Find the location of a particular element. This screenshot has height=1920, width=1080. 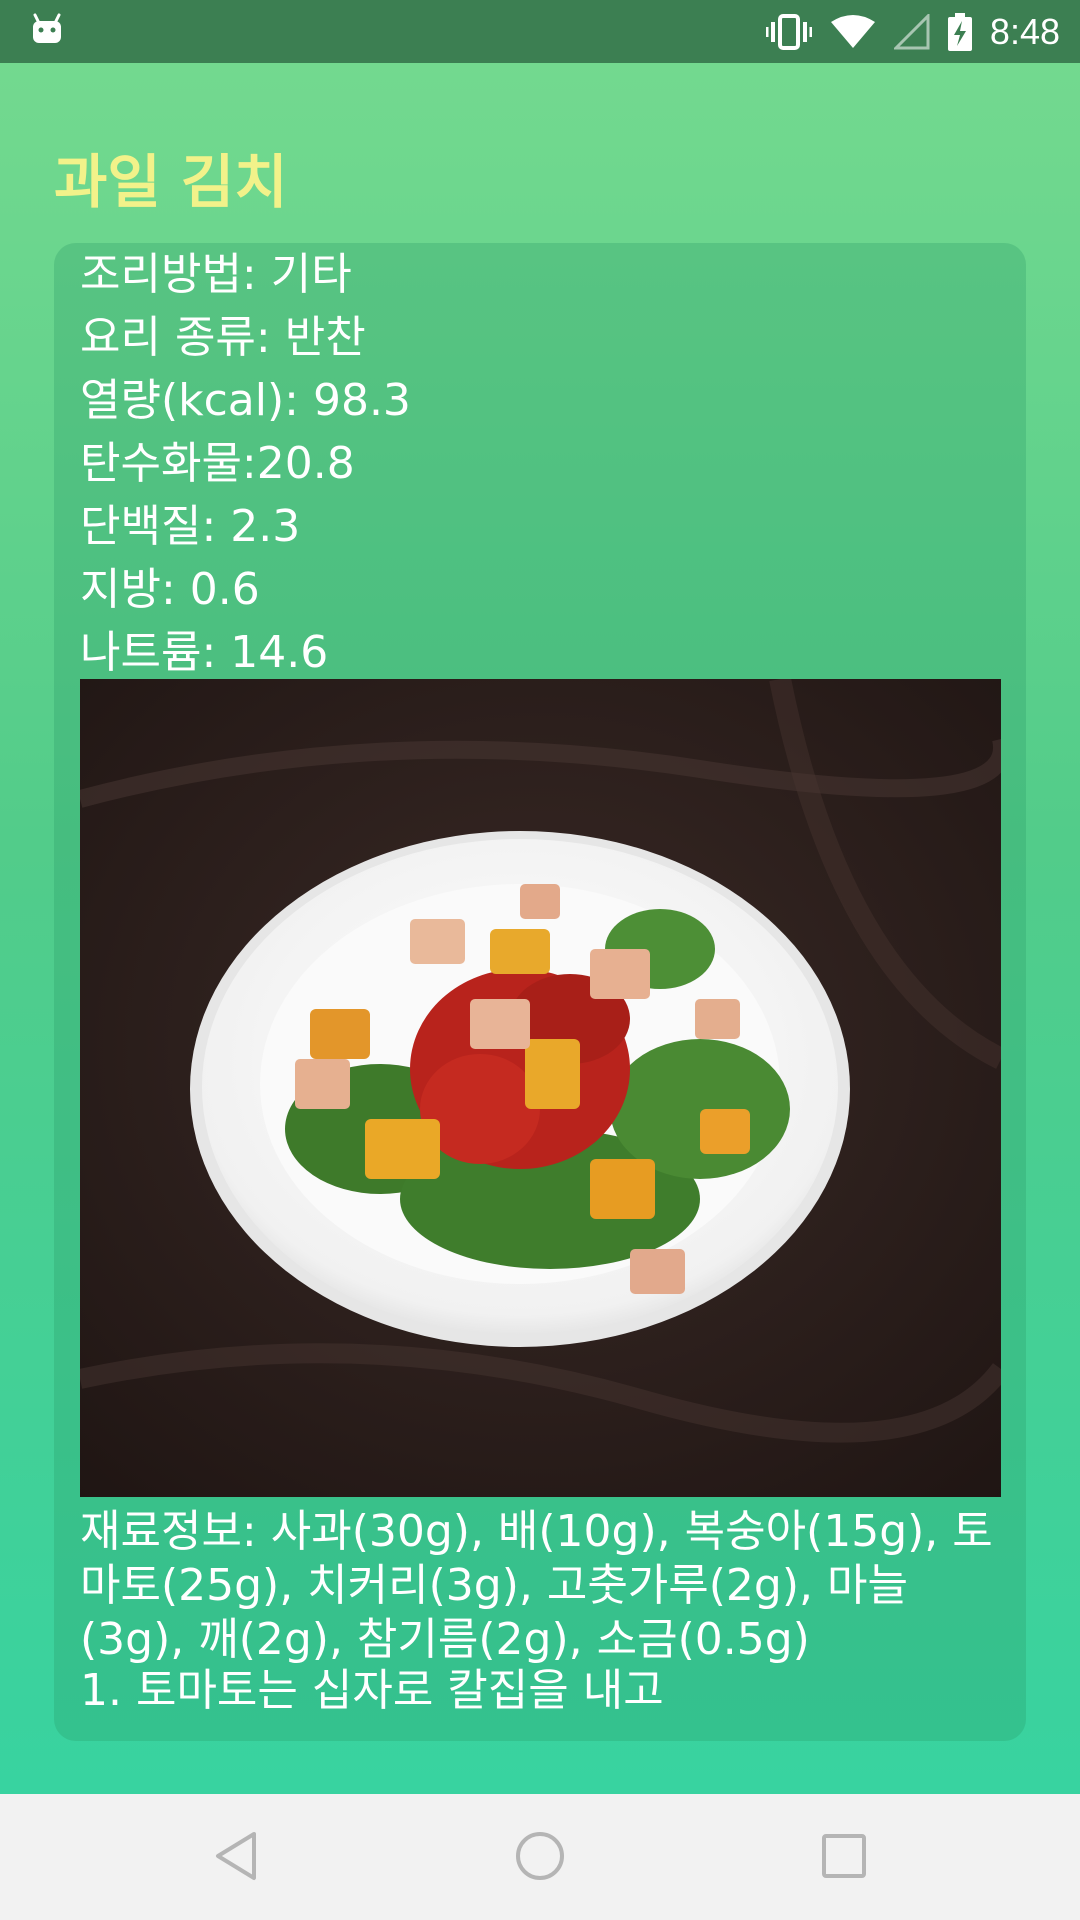

navigation-bar is located at coordinates (540, 1857).